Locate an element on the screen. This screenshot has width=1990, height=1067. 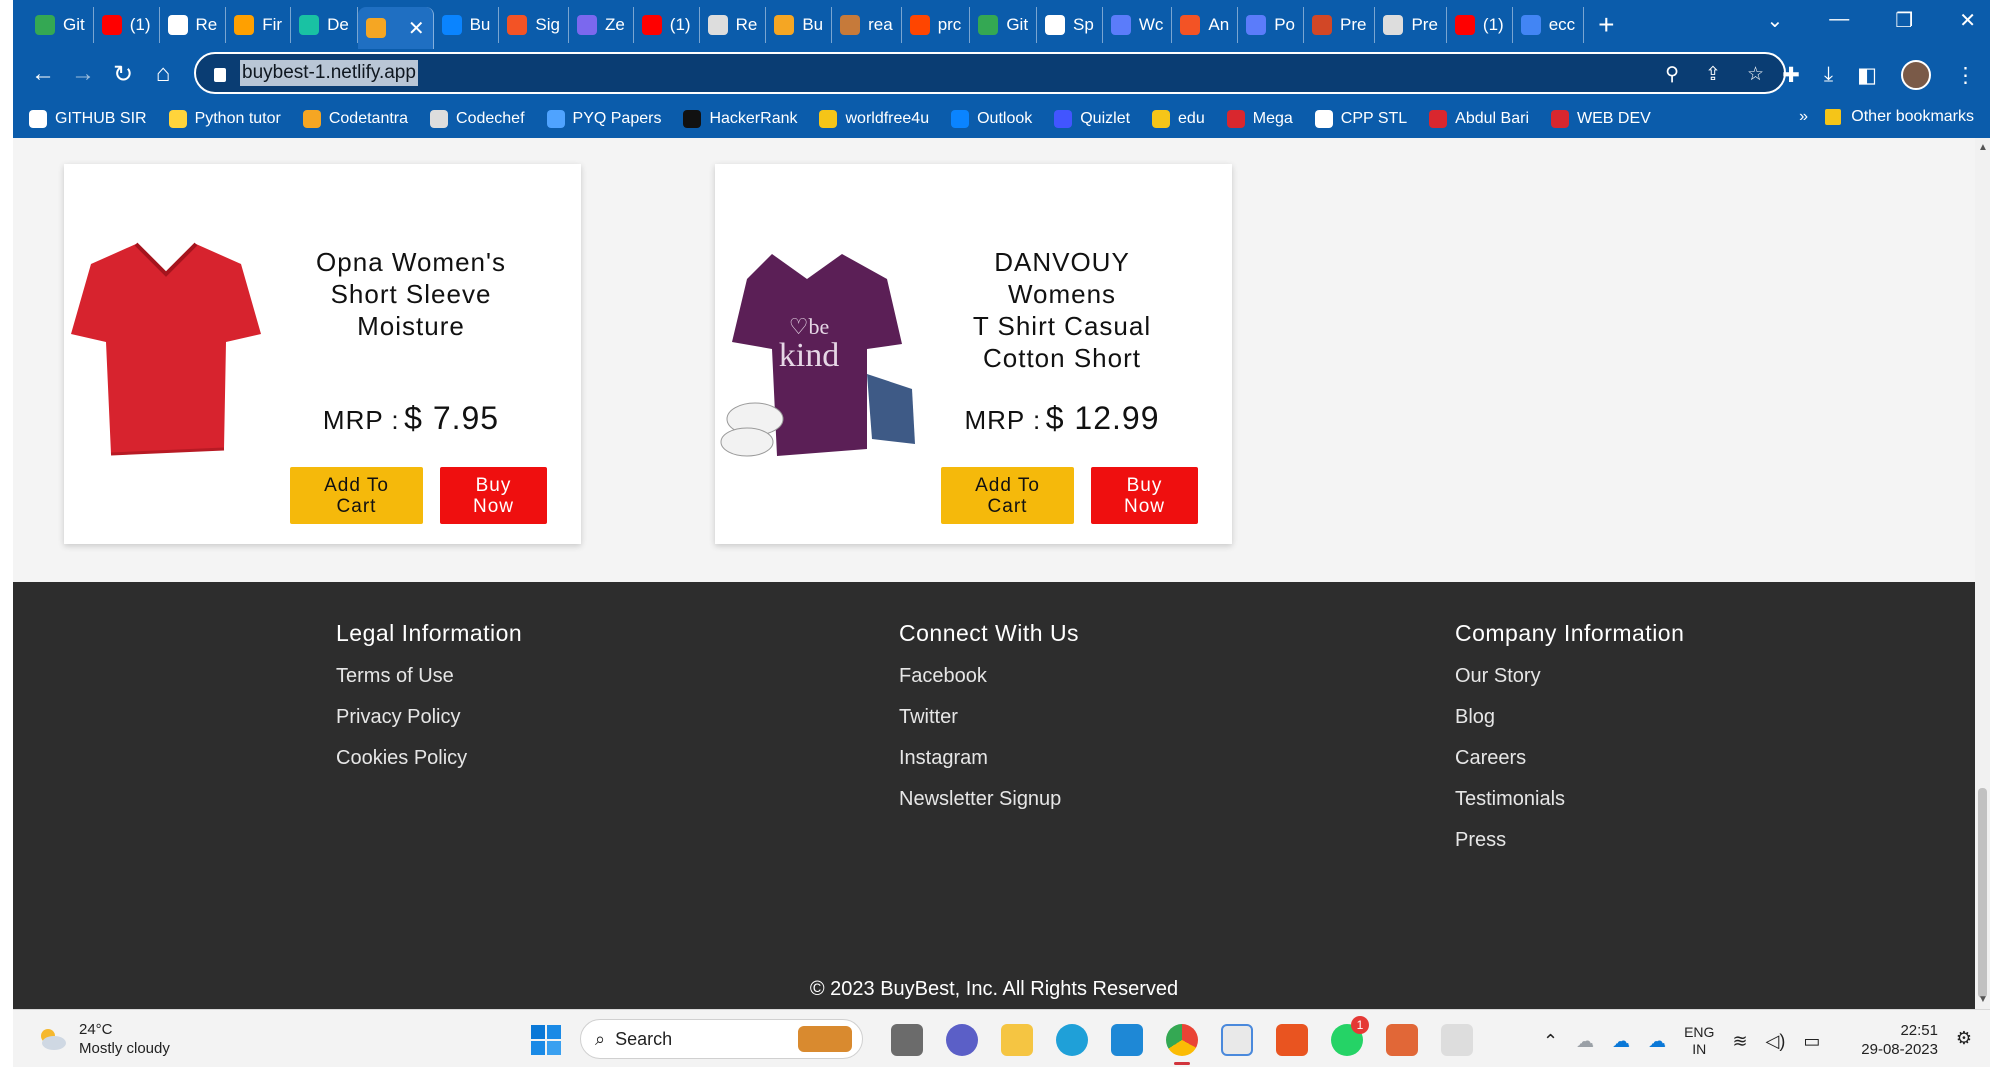
back-icon: ← is located at coordinates (43, 74).